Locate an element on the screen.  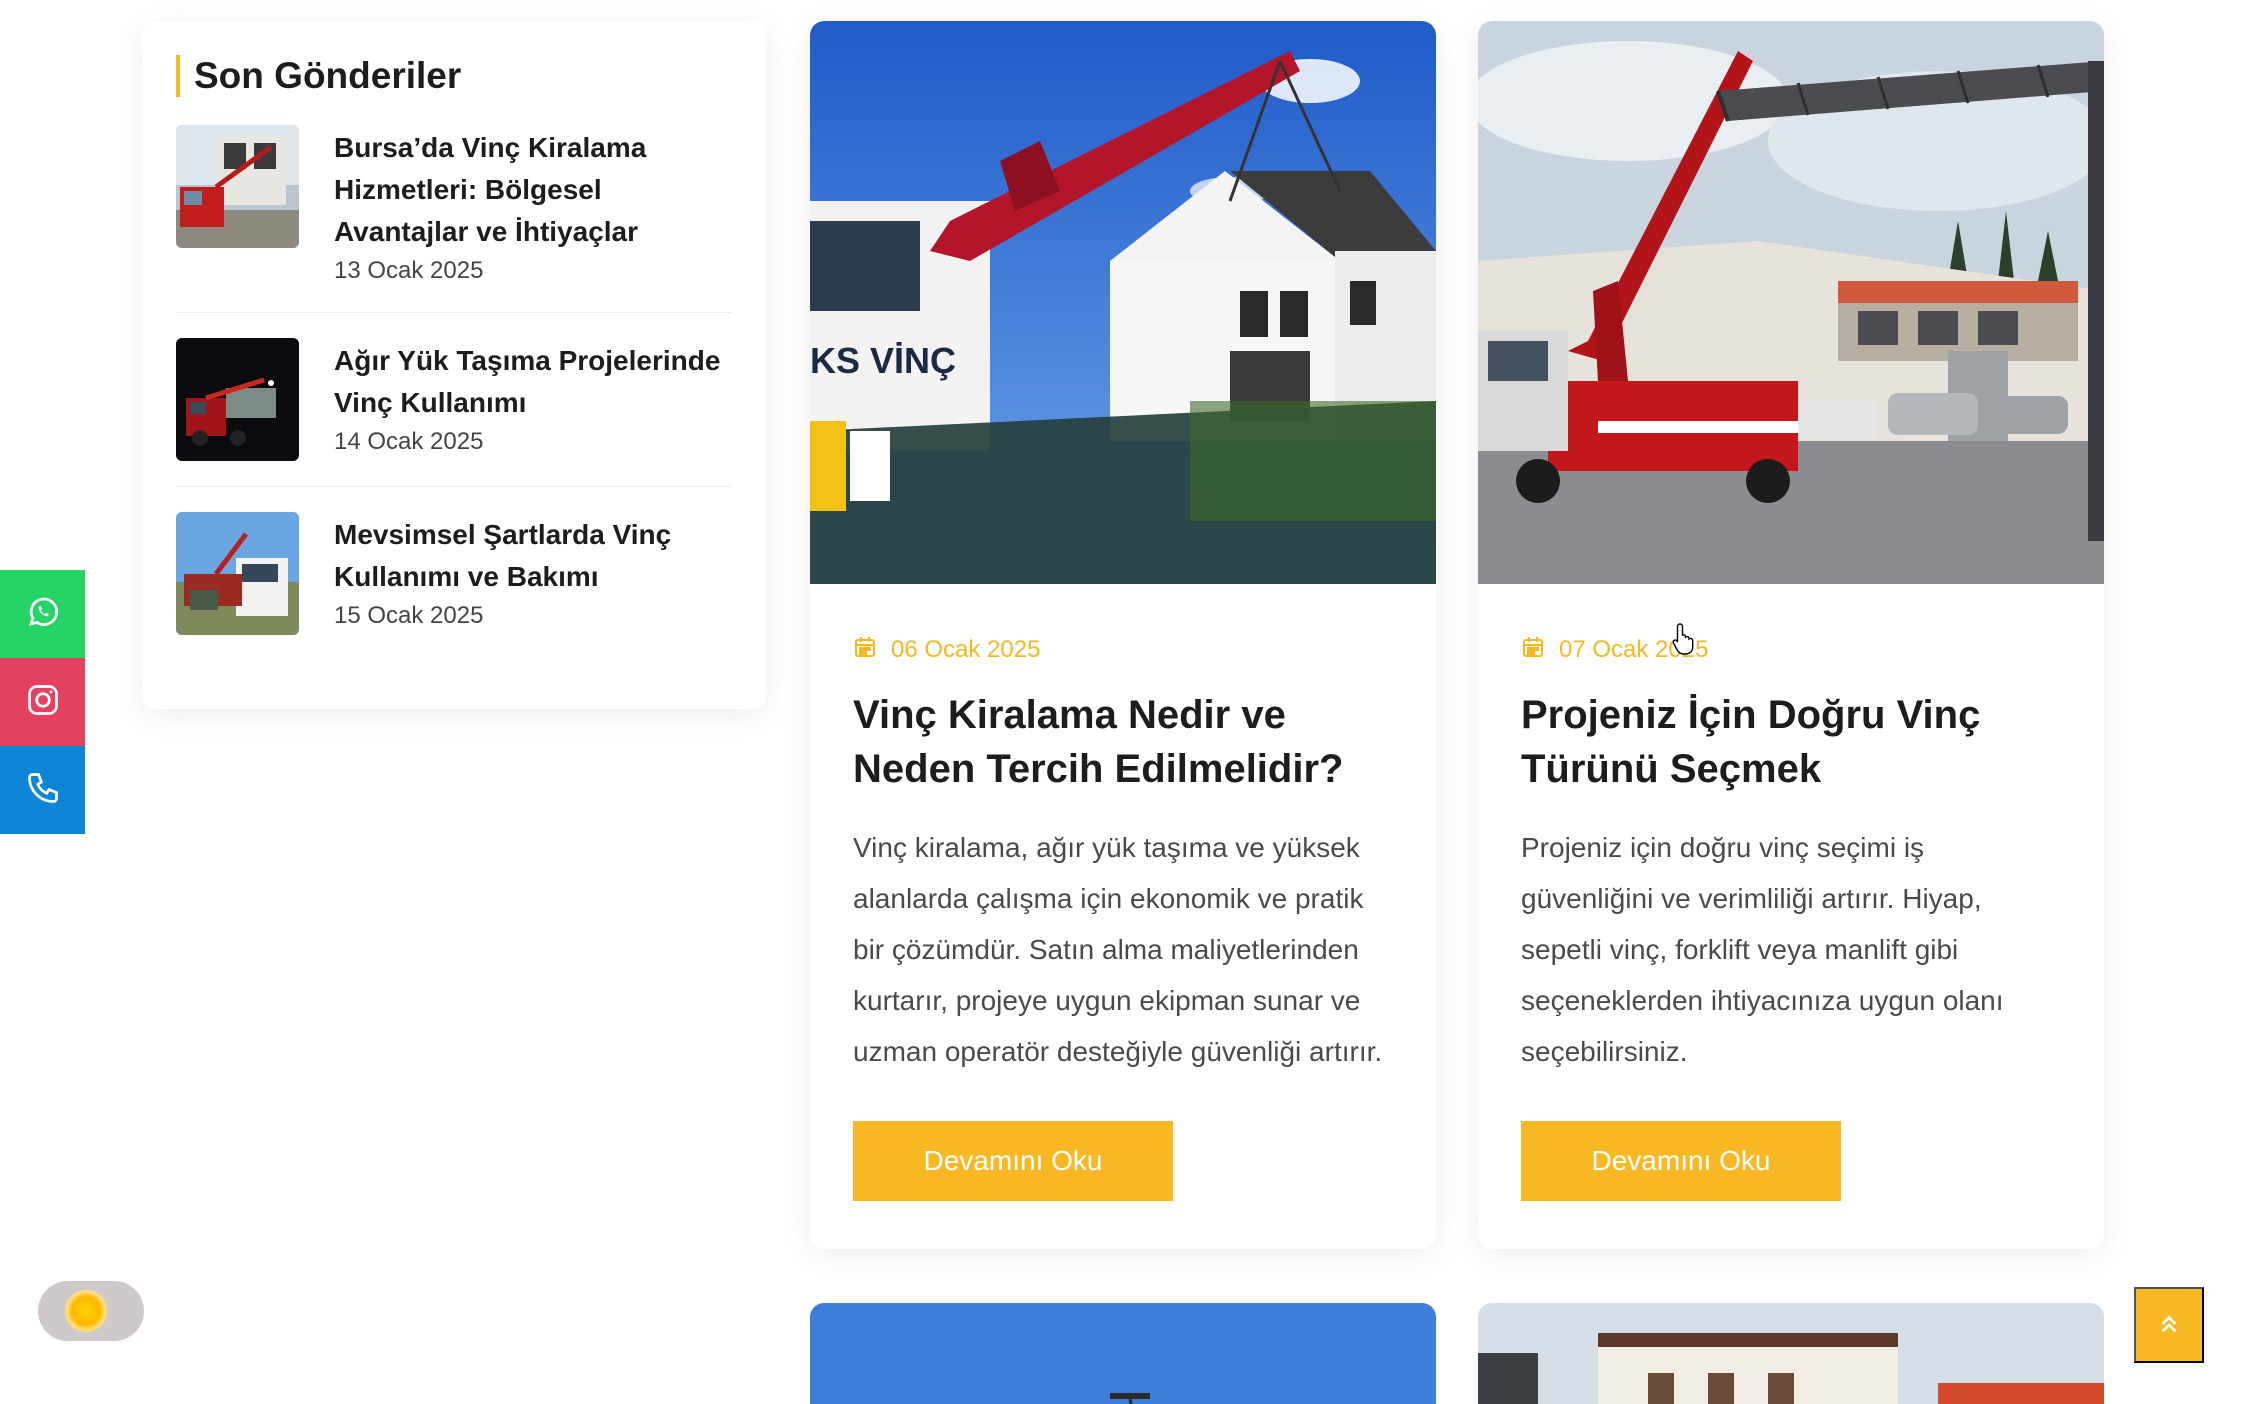
whatsapp-button is located at coordinates (42, 614).